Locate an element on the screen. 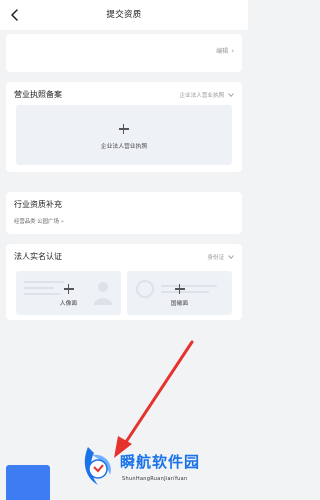 The image size is (320, 500). watermark-name: 瞬航软件园 is located at coordinates (160, 462).